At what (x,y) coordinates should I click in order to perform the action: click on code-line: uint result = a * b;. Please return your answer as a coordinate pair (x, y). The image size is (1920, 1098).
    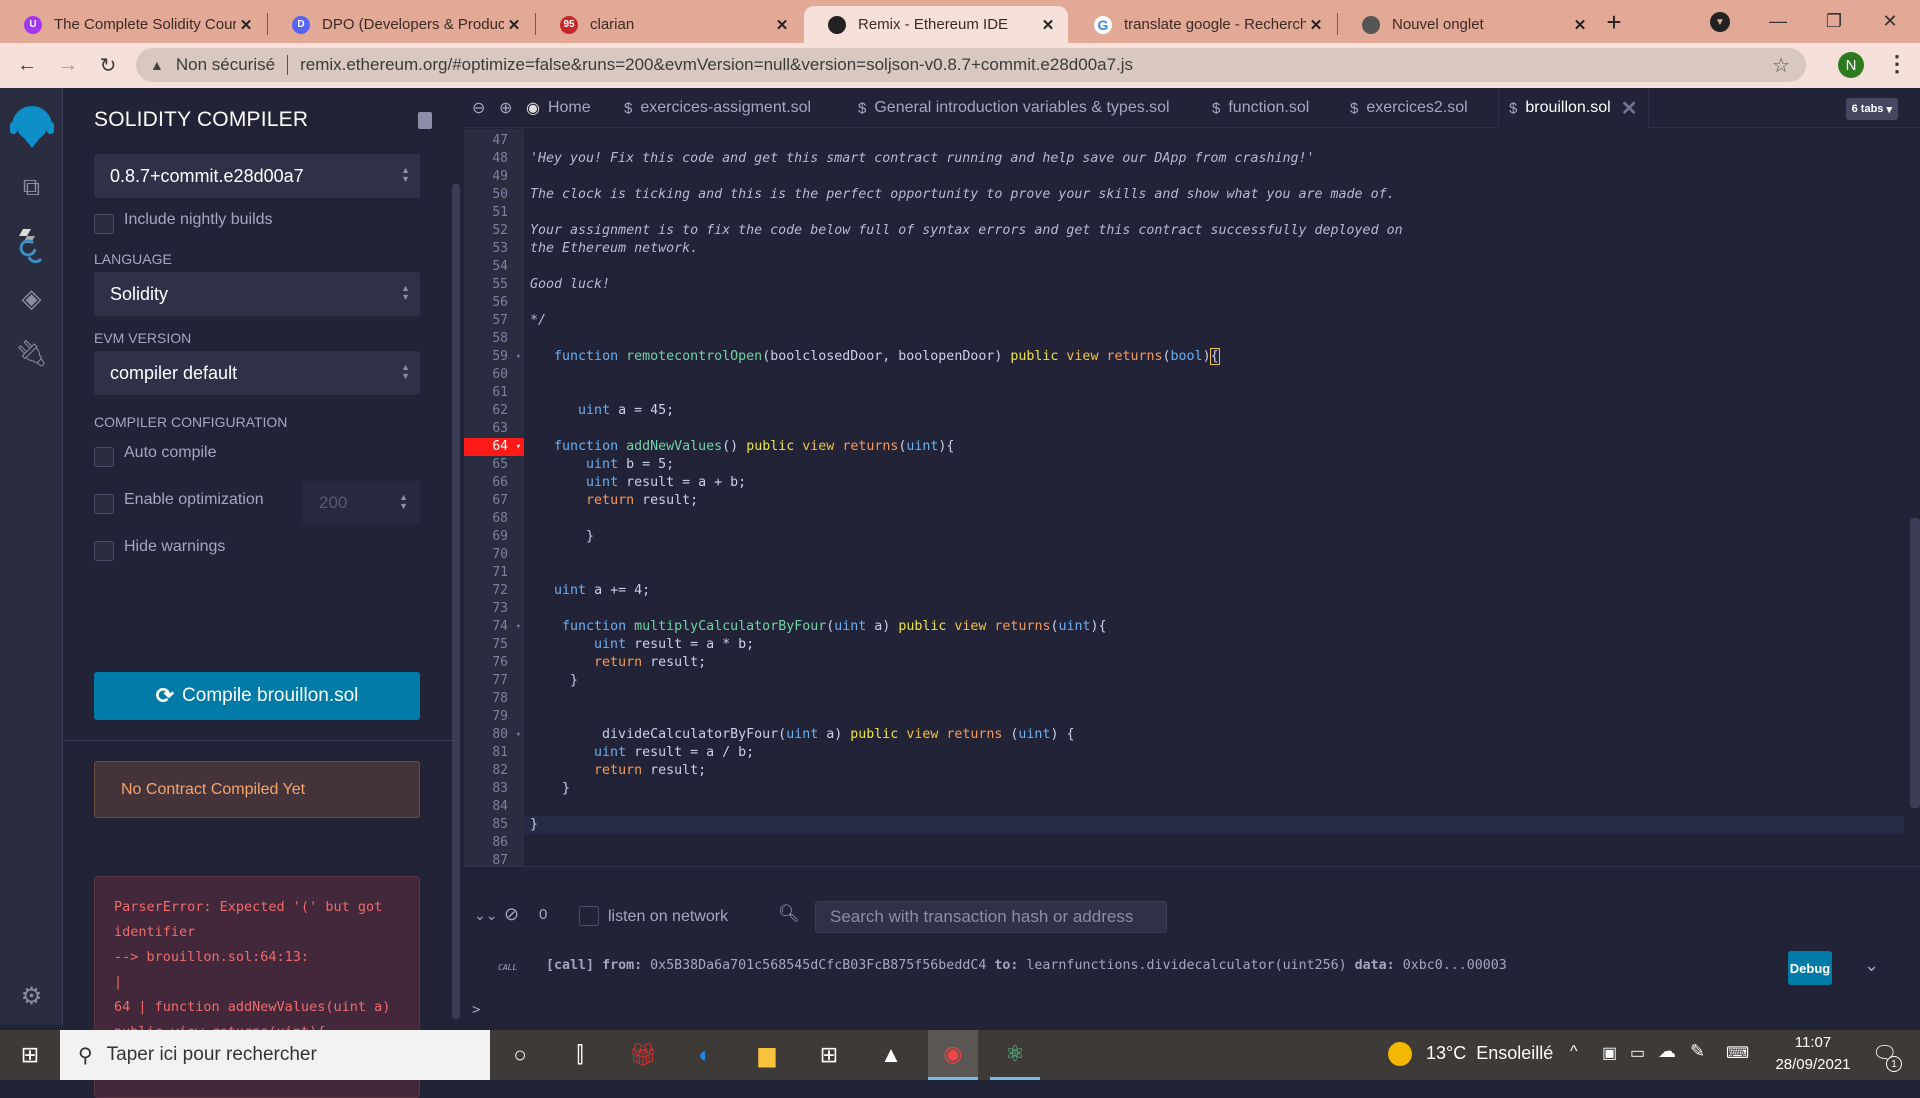
    Looking at the image, I should click on (642, 645).